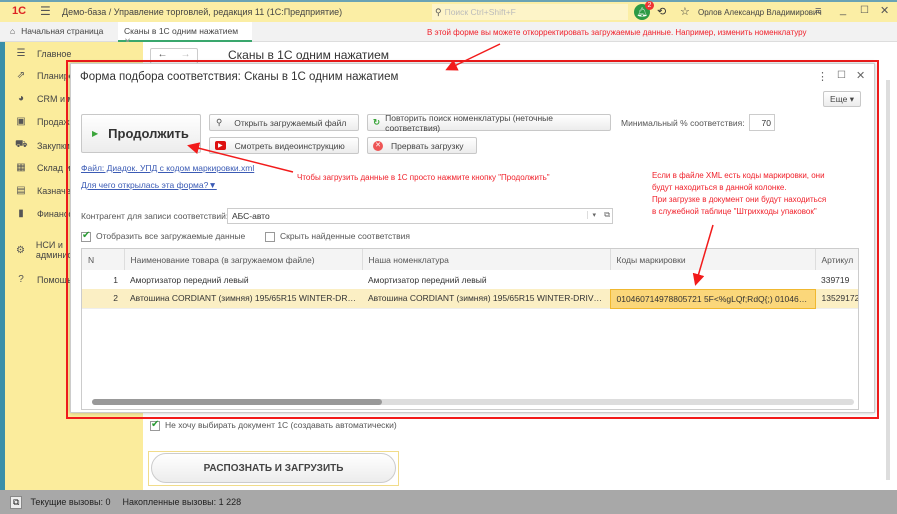  Describe the element at coordinates (703, 255) in the screenshot. I see `arrow-to-codes` at that location.